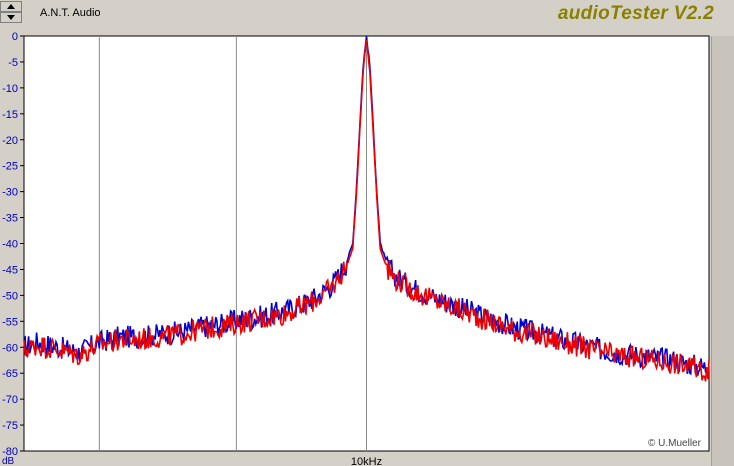  I want to click on y-tick-label: 0, so click(15, 37).